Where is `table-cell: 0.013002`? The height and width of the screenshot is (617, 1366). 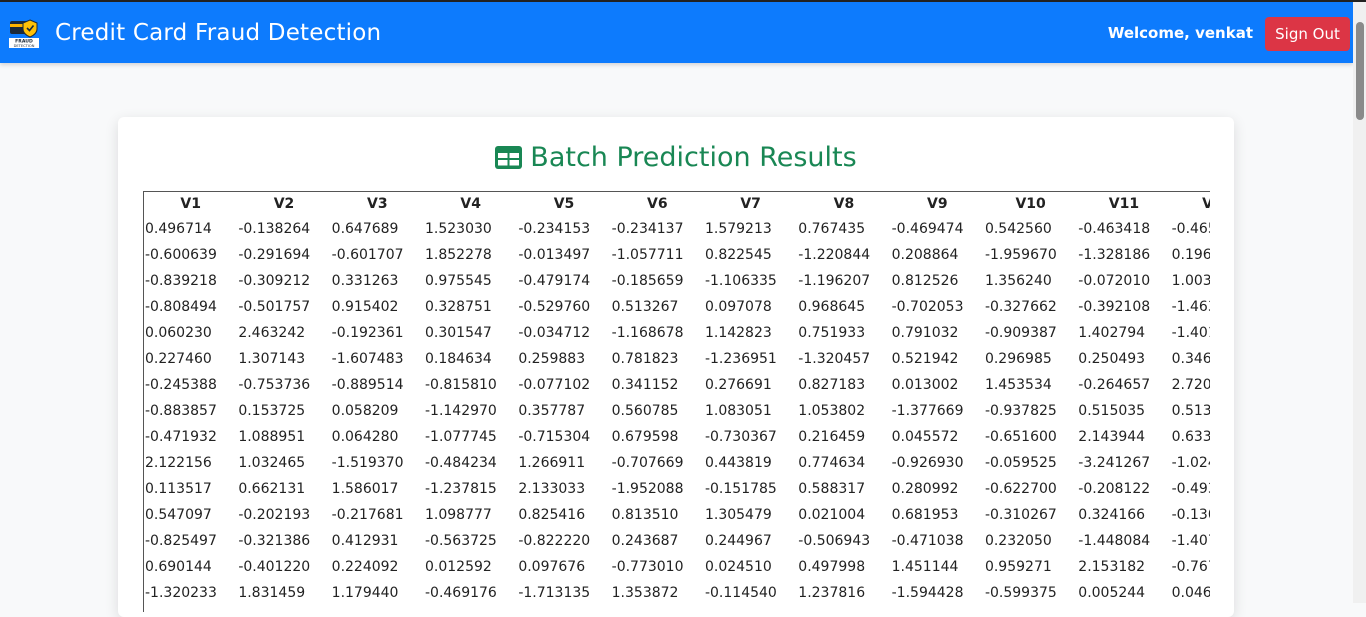 table-cell: 0.013002 is located at coordinates (925, 385).